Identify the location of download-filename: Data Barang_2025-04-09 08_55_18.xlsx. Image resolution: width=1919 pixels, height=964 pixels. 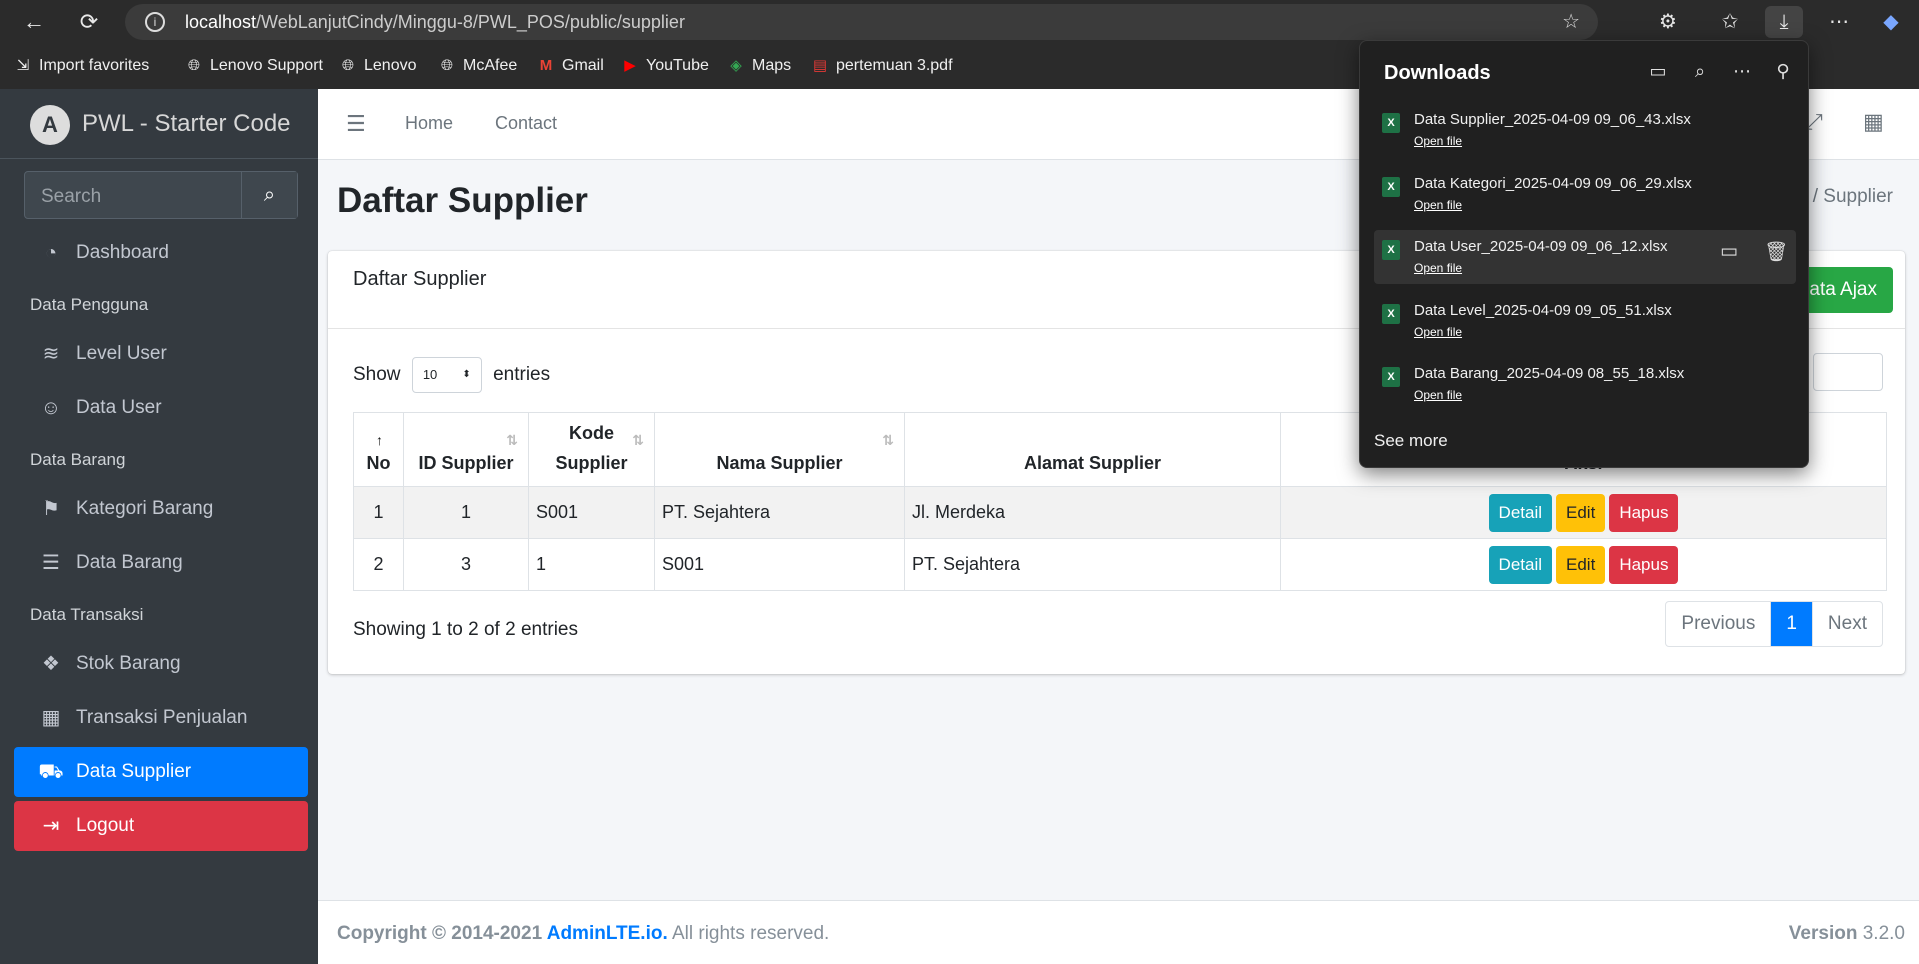
(1549, 373).